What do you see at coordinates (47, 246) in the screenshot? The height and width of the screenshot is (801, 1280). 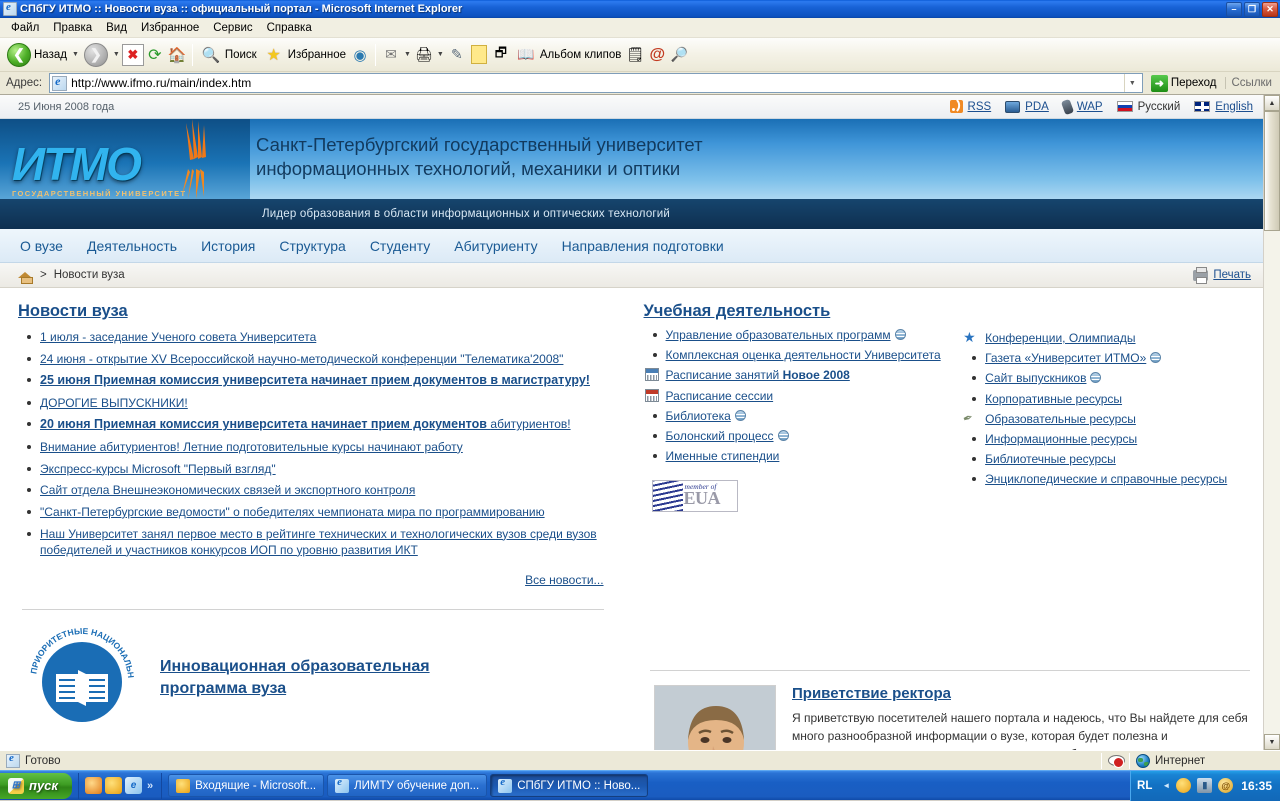 I see `nav-item-about: О вузе` at bounding box center [47, 246].